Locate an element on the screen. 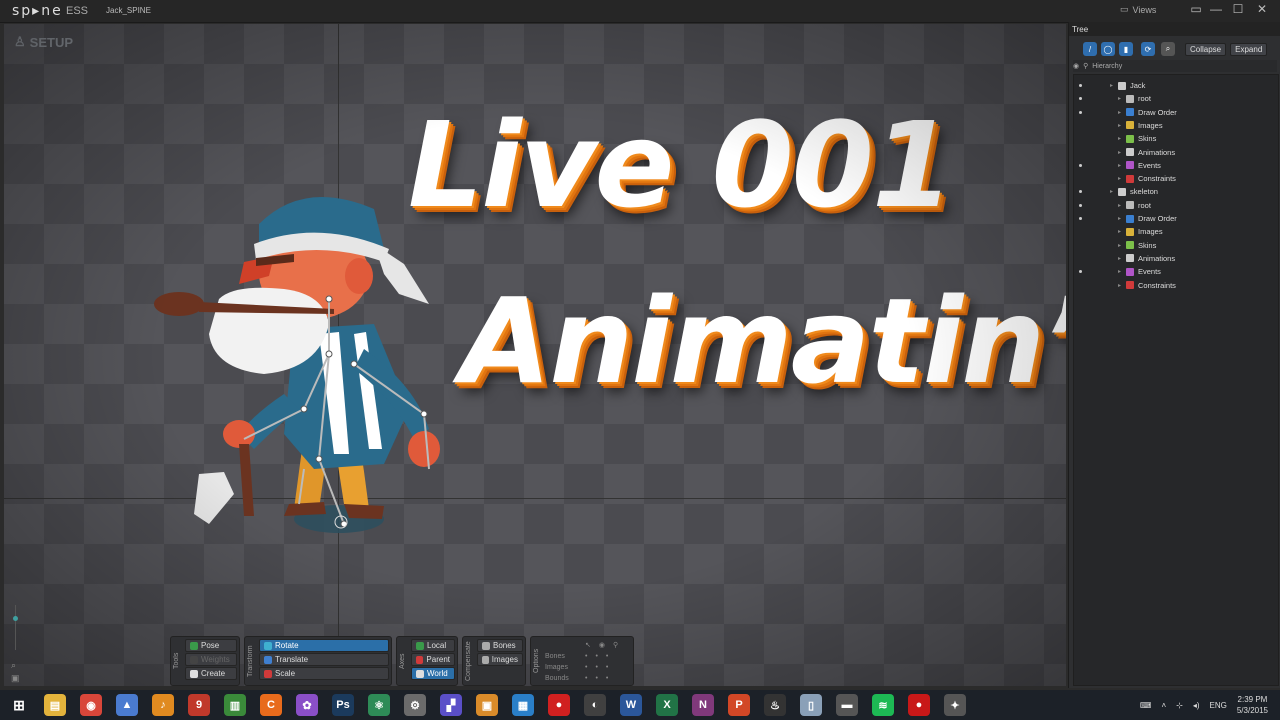 This screenshot has width=1280, height=720. fl-studio-icon: ♪ is located at coordinates (163, 705).